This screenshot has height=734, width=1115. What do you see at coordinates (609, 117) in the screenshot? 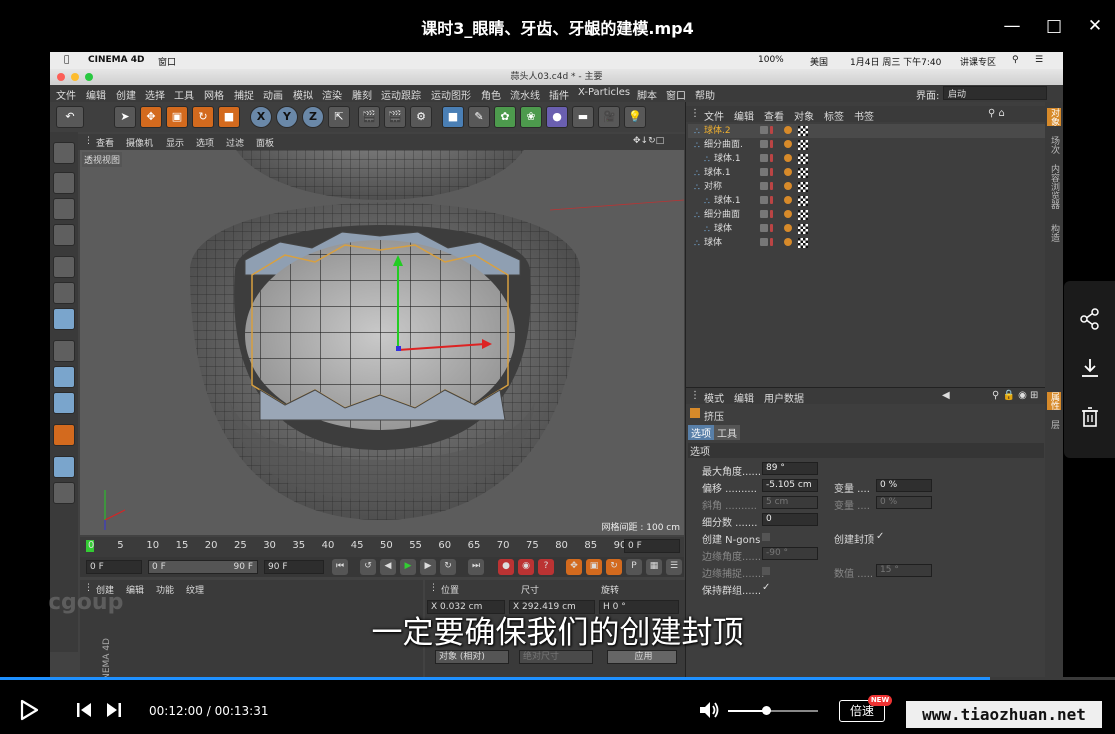
I see `camera-icon: 🎥` at bounding box center [609, 117].